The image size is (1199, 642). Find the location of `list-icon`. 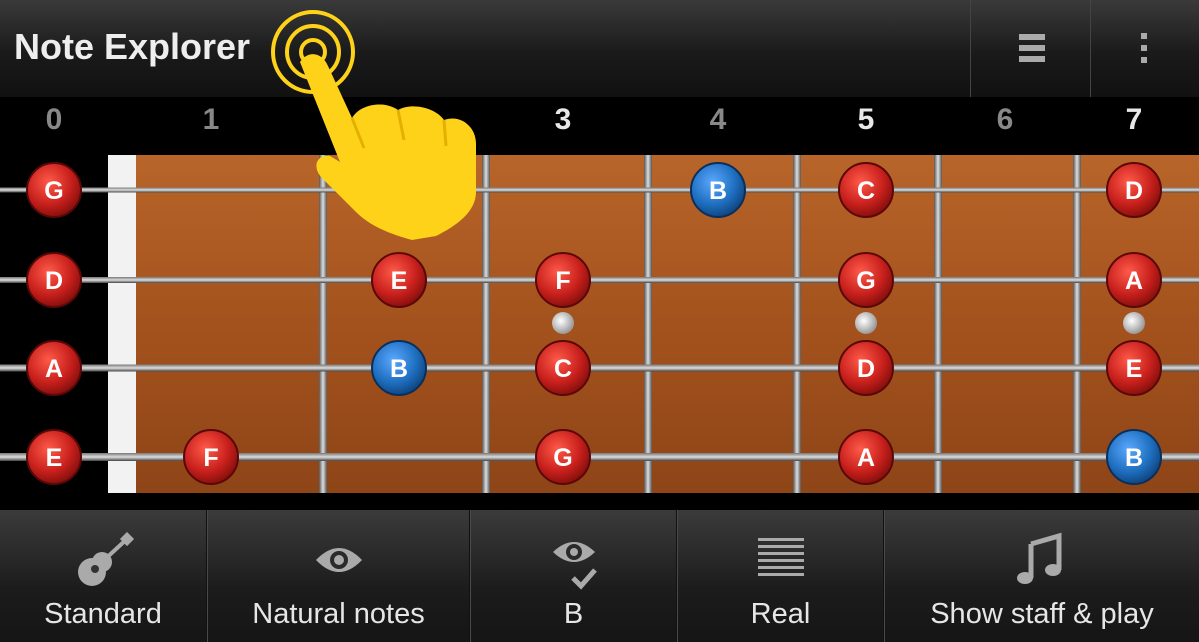

list-icon is located at coordinates (1032, 48).